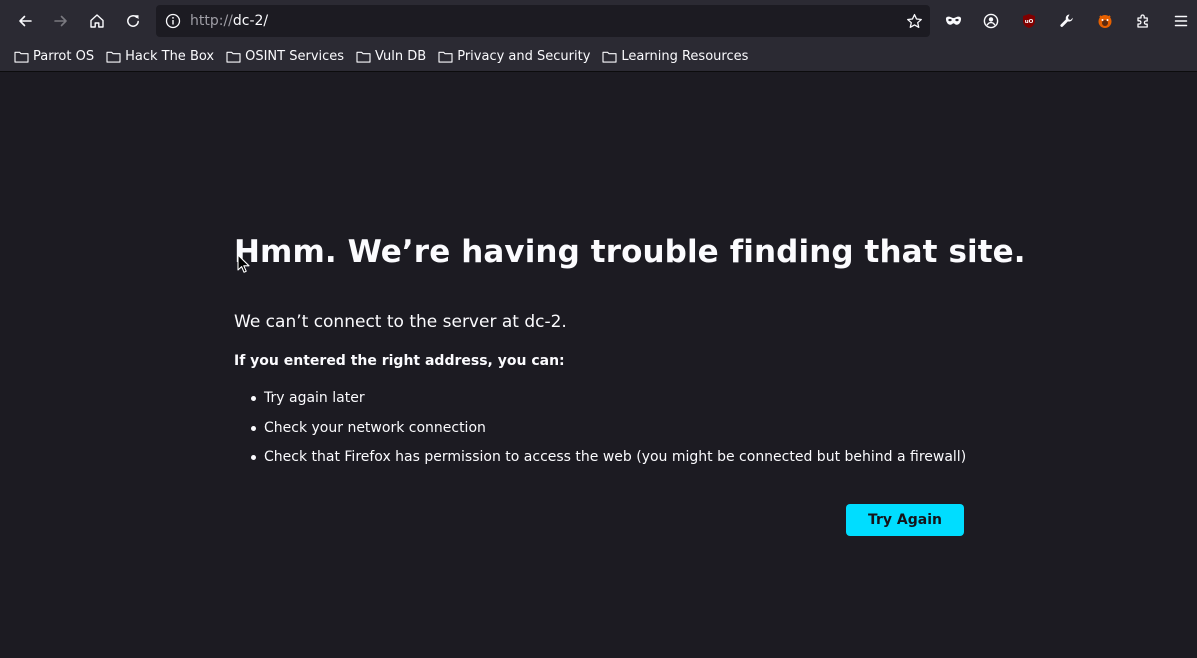 This screenshot has width=1197, height=658. I want to click on forward-button, so click(61, 21).